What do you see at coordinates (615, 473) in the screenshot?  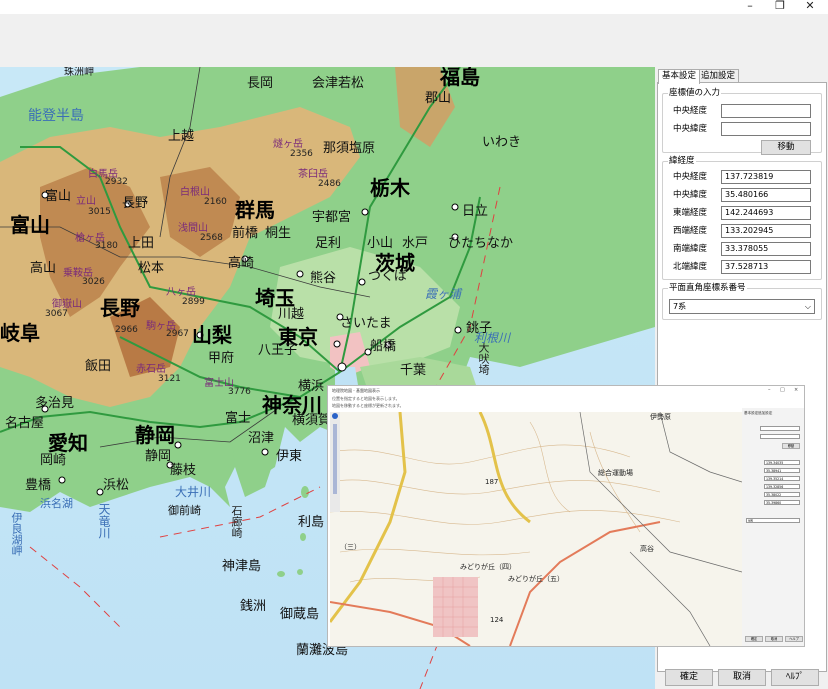 I see `detail-label: 総合運動場` at bounding box center [615, 473].